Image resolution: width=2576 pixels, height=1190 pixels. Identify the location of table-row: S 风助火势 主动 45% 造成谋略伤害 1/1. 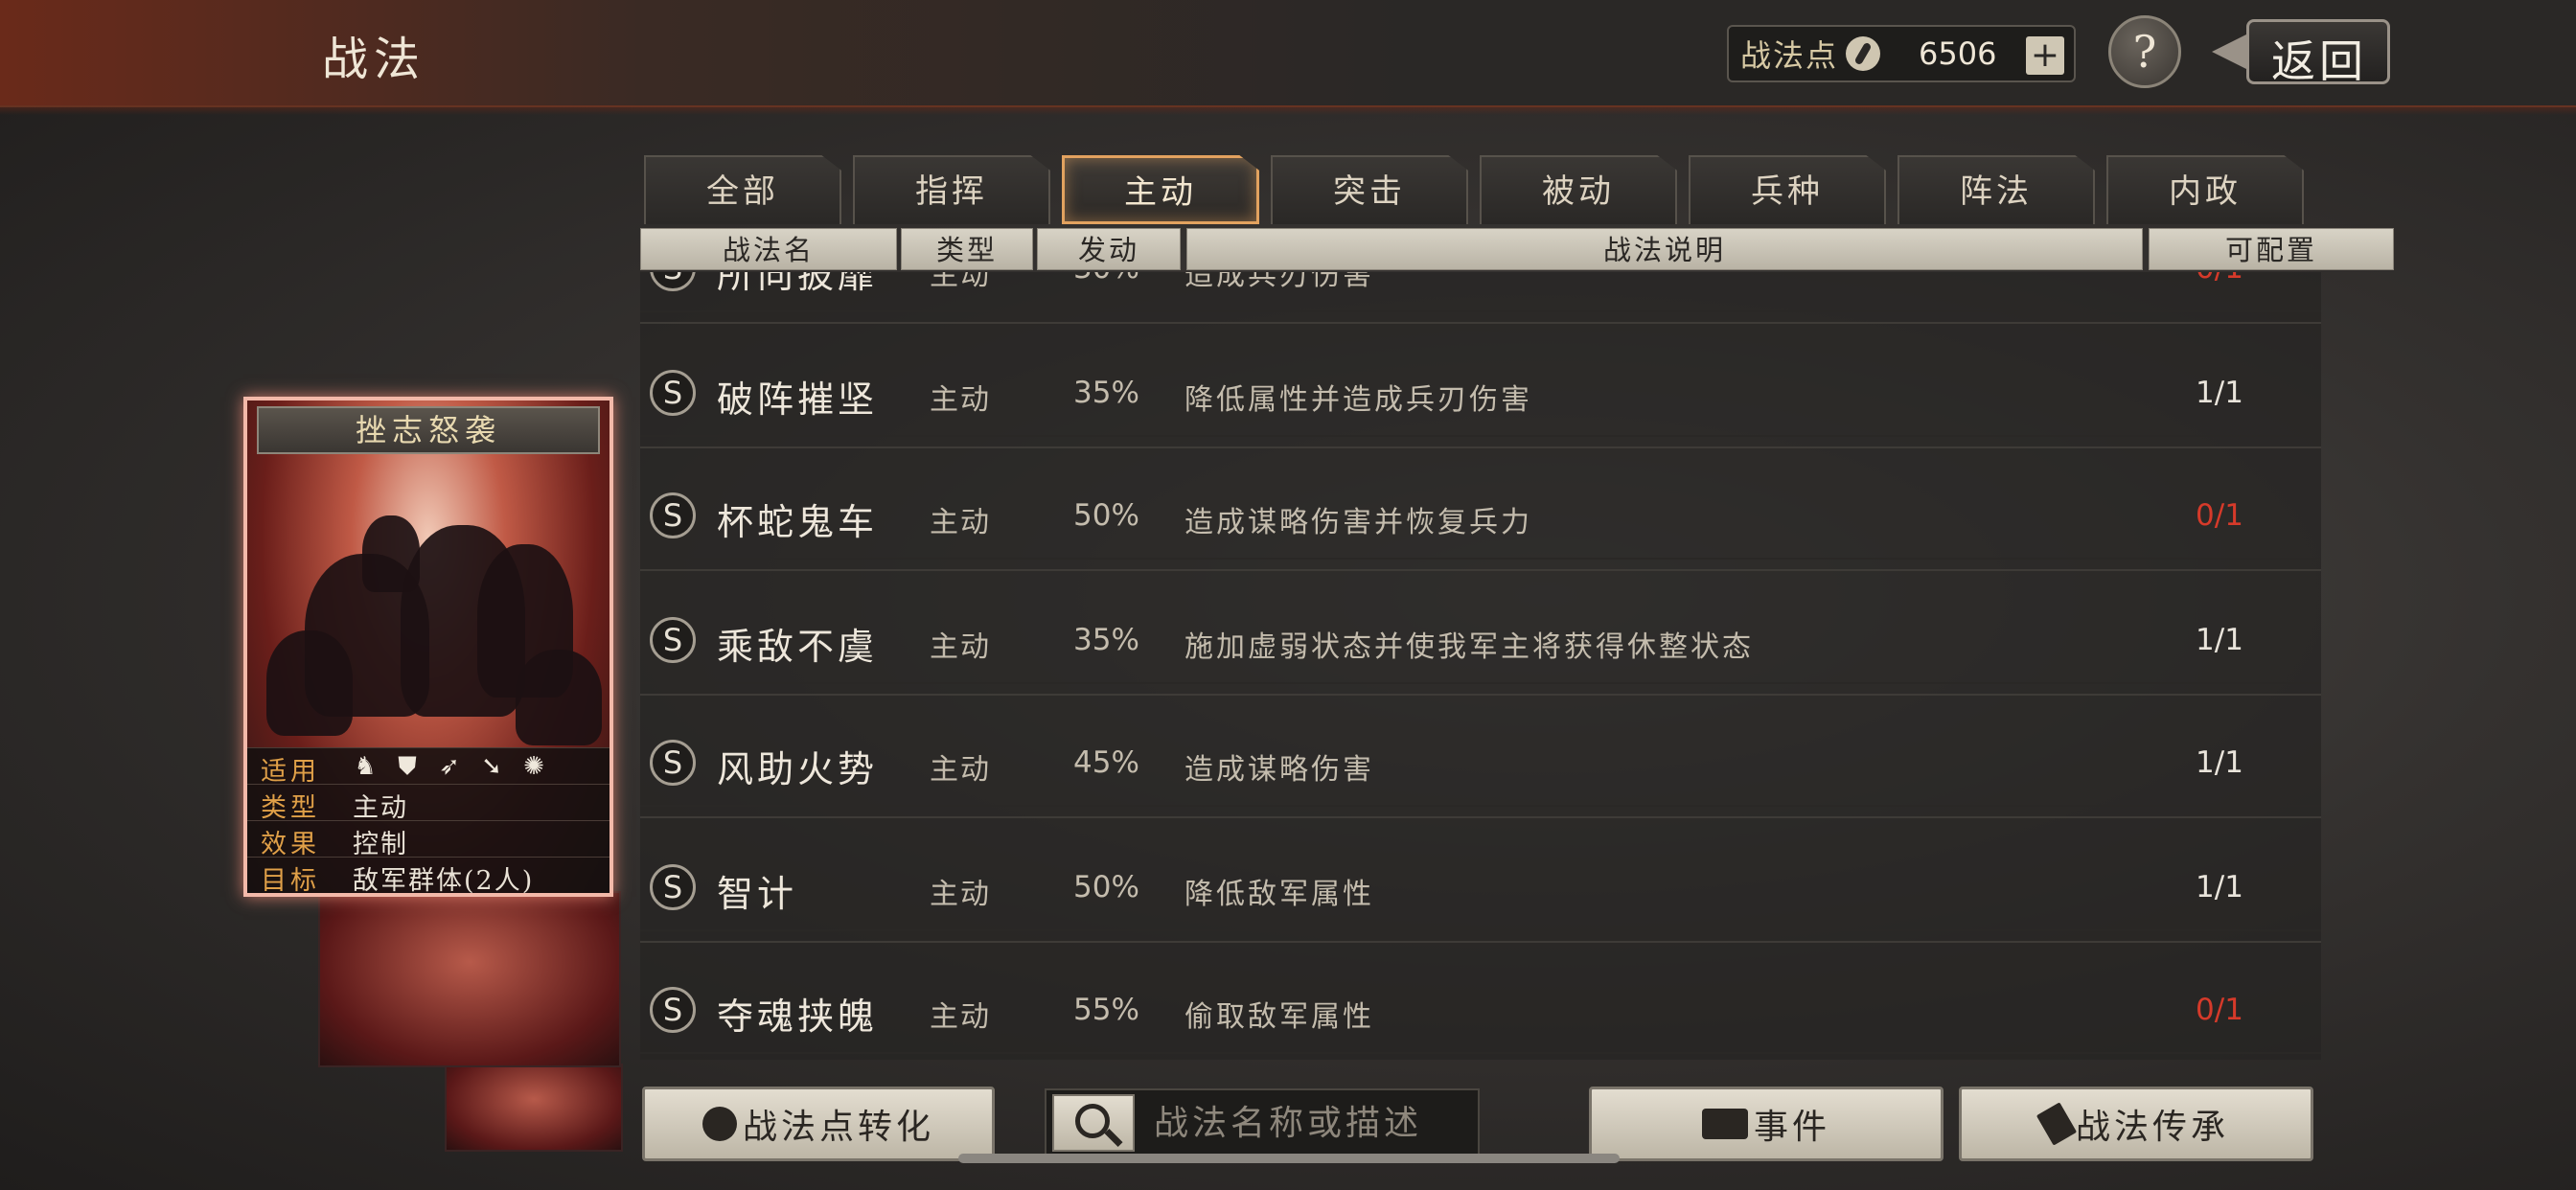
(1480, 761).